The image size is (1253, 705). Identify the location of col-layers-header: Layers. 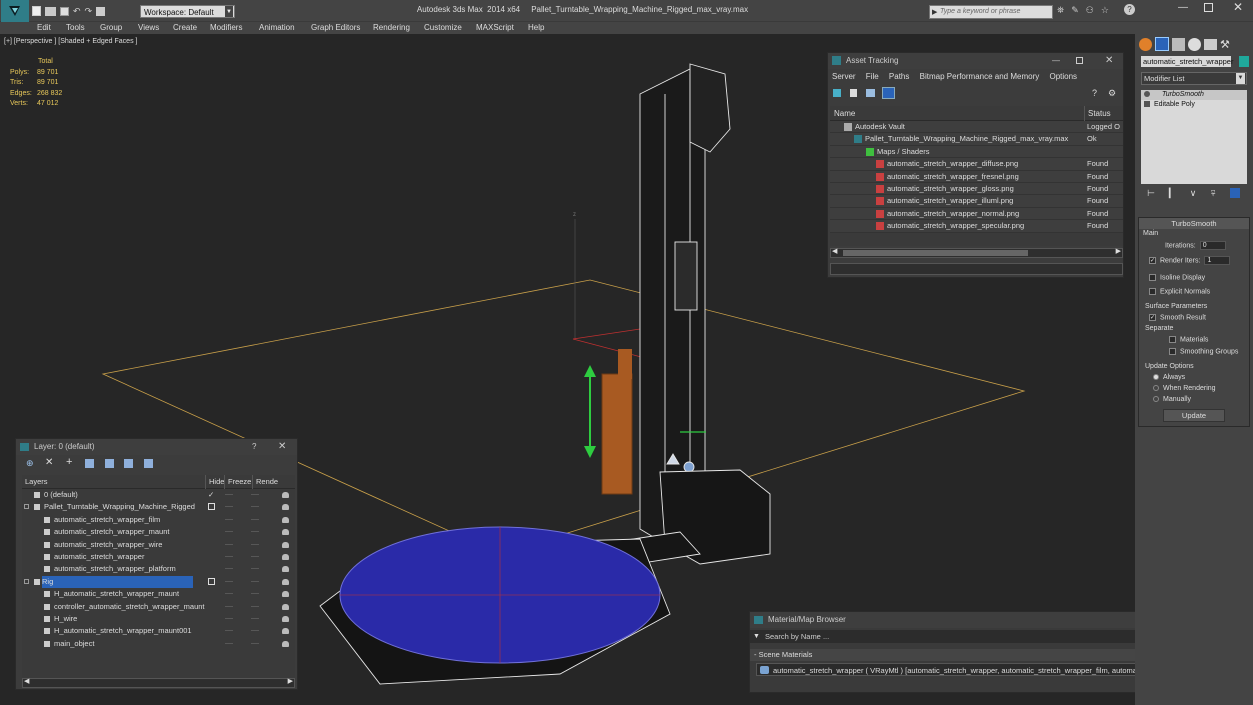
(36, 482).